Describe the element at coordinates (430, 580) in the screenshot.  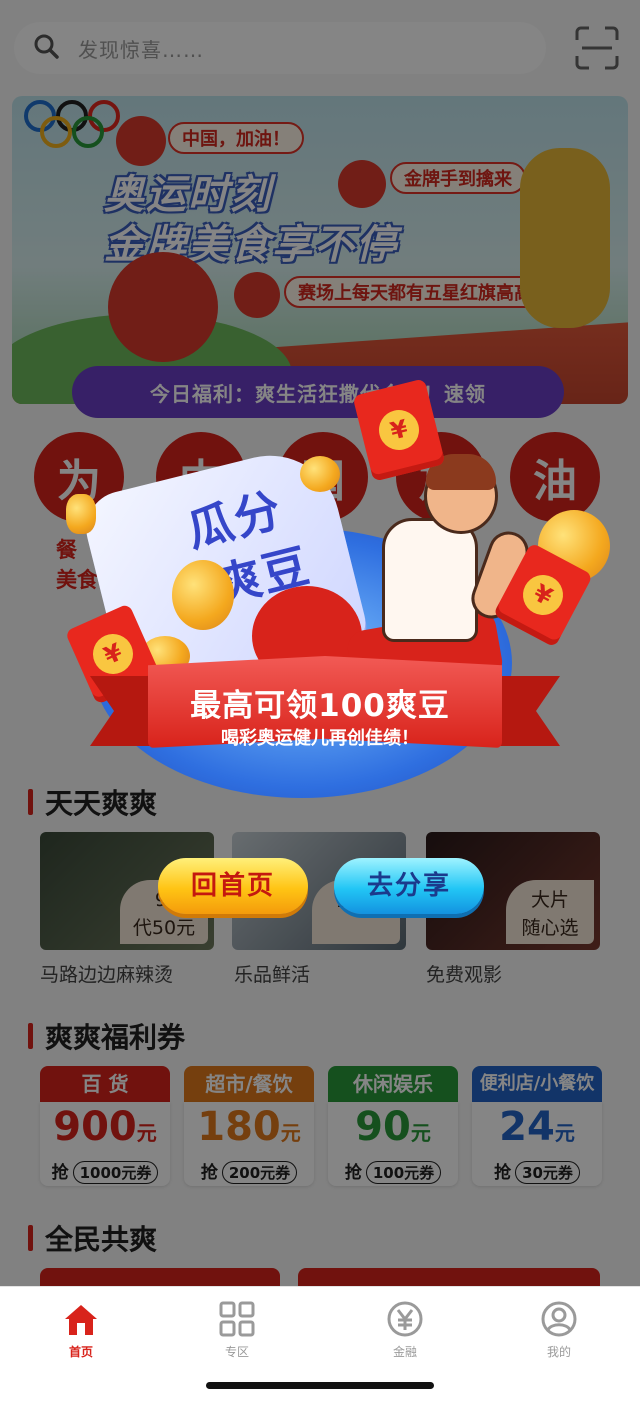
I see `runner-body-graphic` at that location.